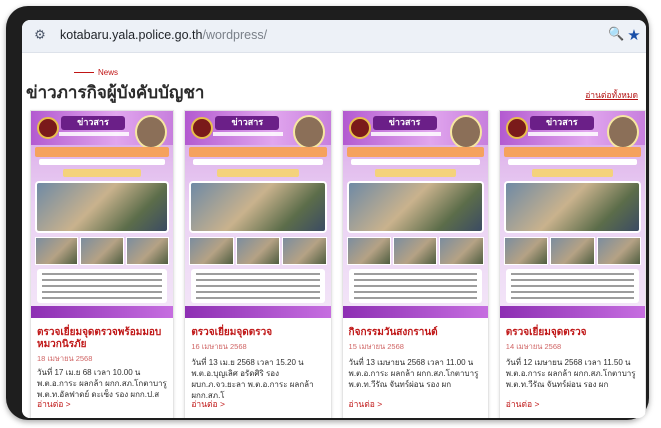 The height and width of the screenshot is (428, 661). Describe the element at coordinates (65, 358) in the screenshot. I see `news-date: 18 เมษายน 2568` at that location.